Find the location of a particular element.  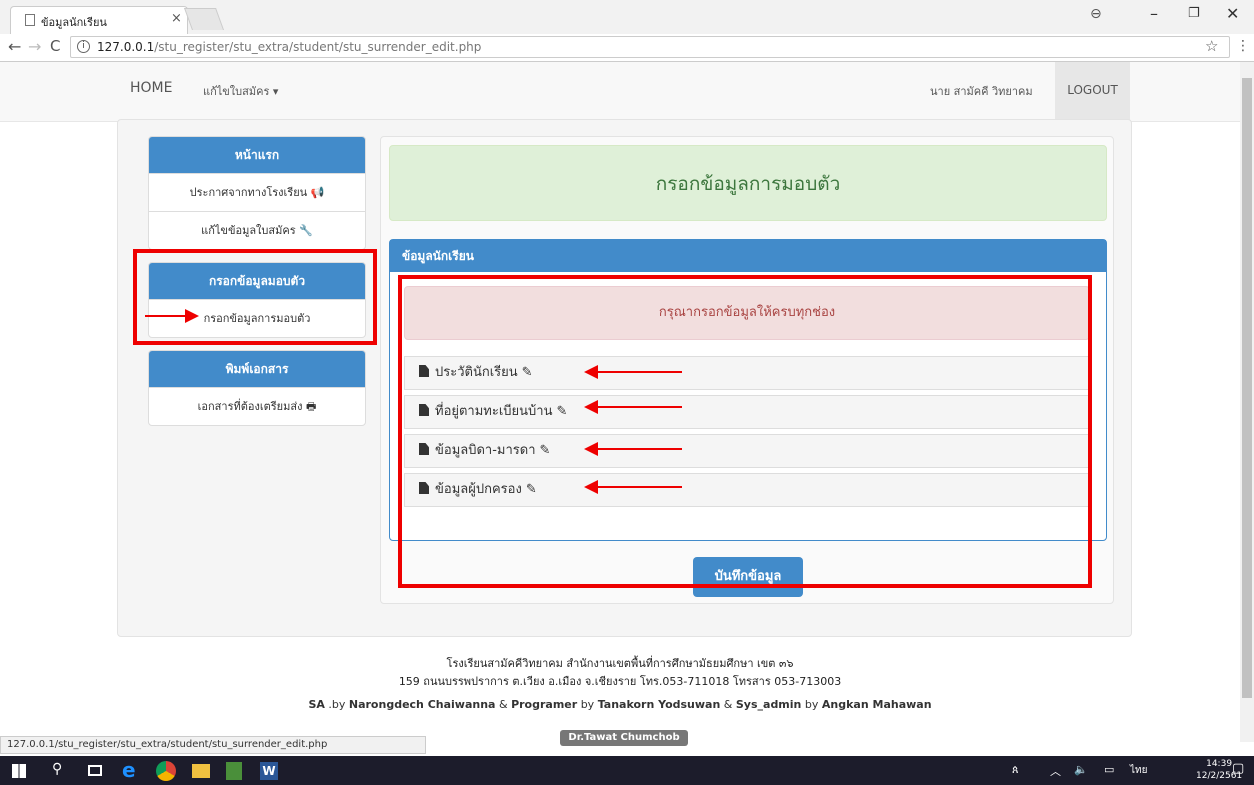

sidebar-panel-title: พิมพ์เอกสาร is located at coordinates (257, 369).